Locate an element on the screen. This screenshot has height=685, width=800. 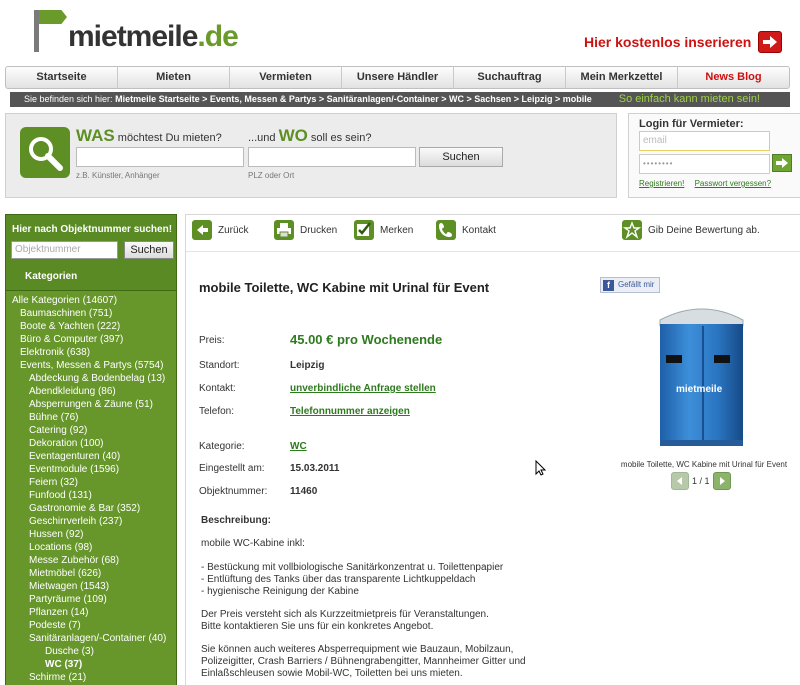
category-item: Bühne (76) is located at coordinates (91, 417).